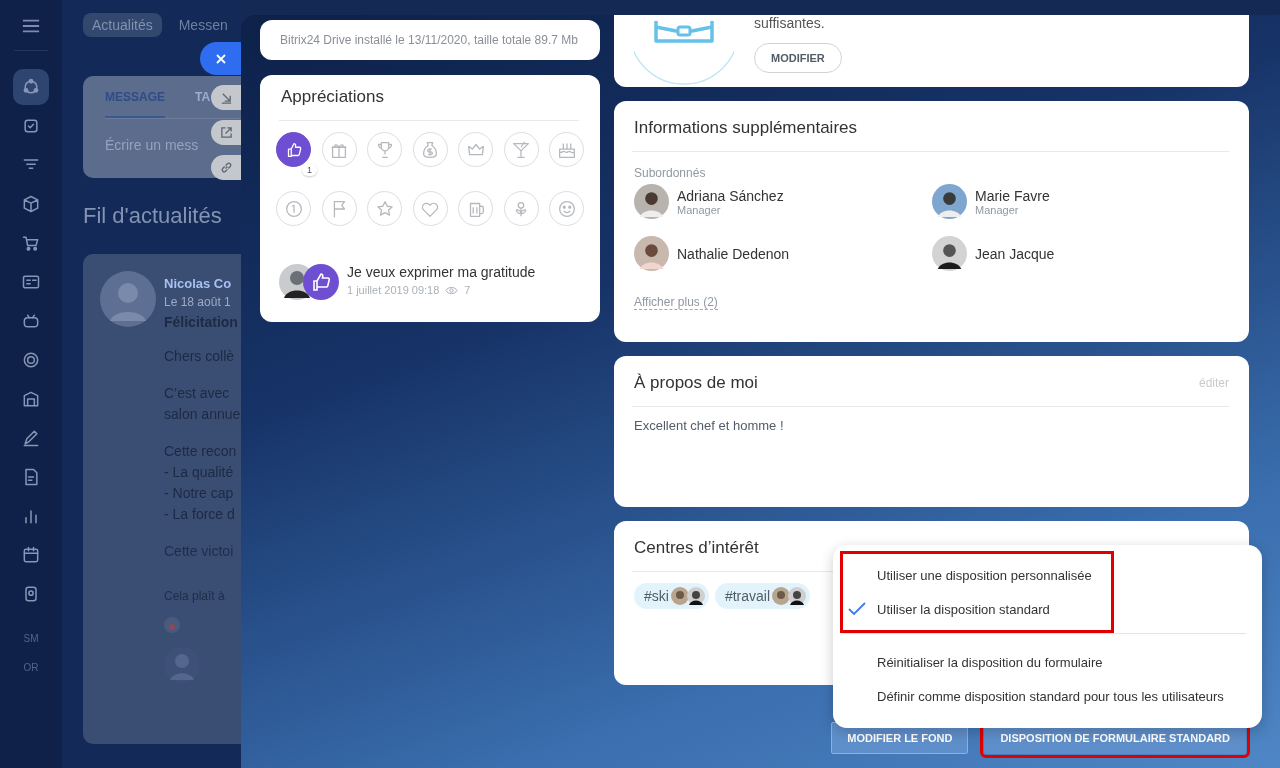 This screenshot has width=1280, height=768. I want to click on card-title: Appréciations, so click(333, 97).